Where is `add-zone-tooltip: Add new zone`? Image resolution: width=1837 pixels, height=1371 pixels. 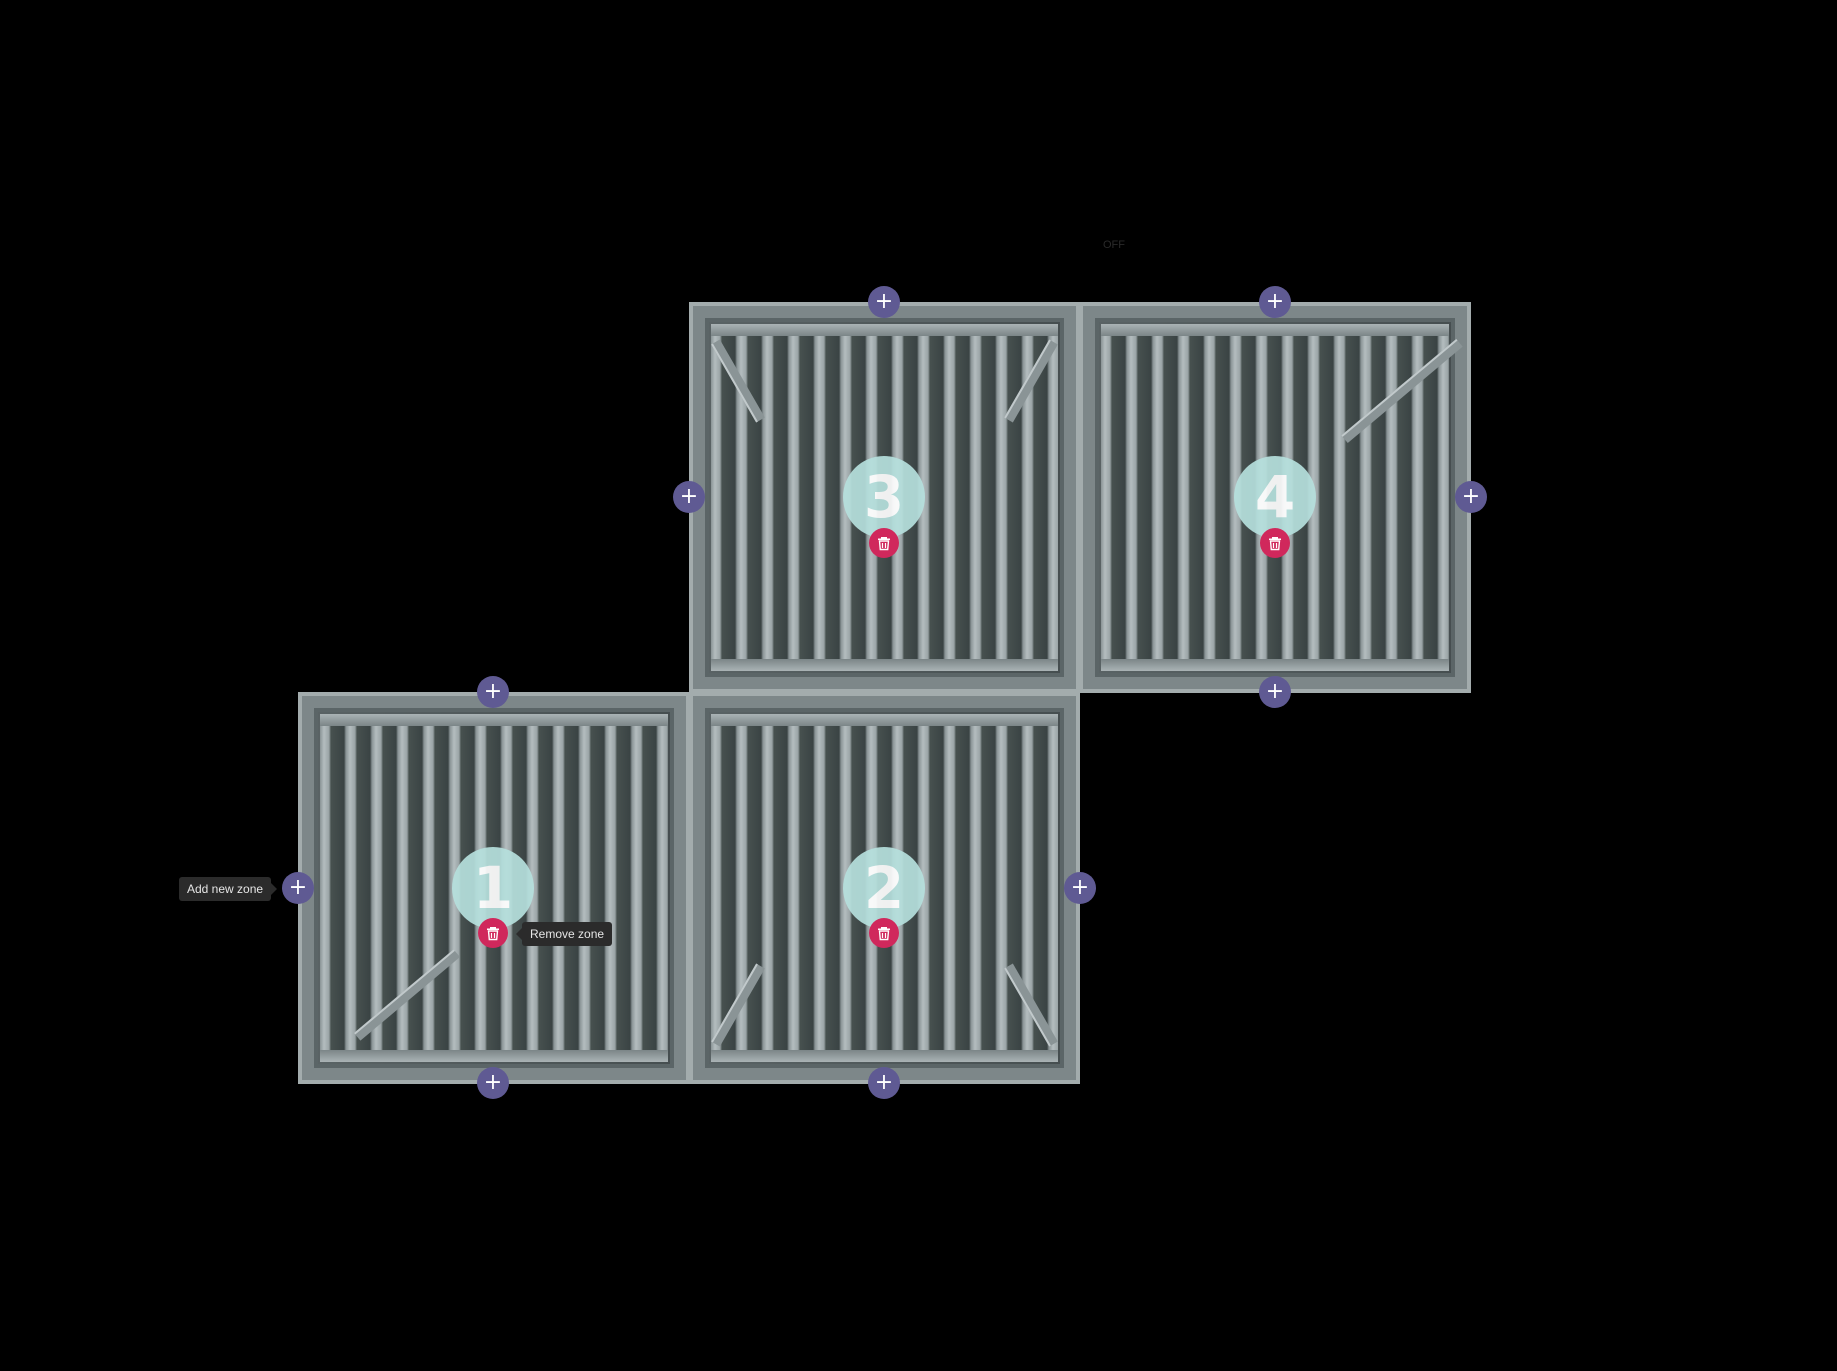 add-zone-tooltip: Add new zone is located at coordinates (228, 889).